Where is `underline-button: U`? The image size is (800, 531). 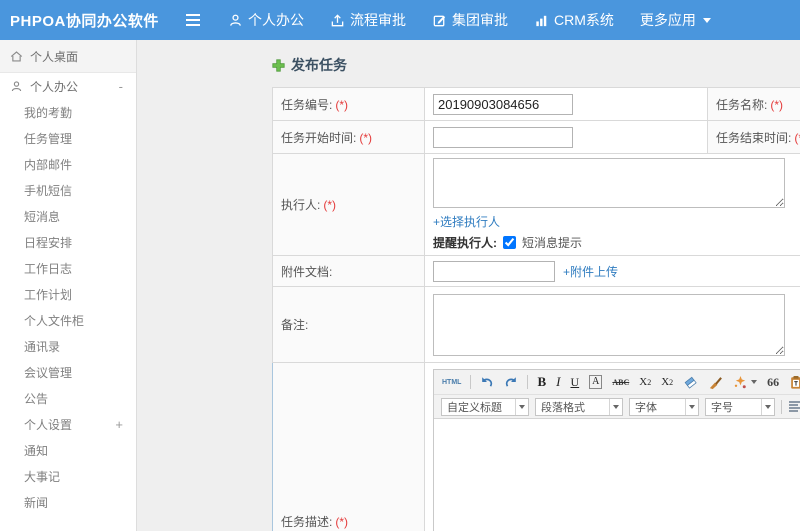 underline-button: U is located at coordinates (574, 382).